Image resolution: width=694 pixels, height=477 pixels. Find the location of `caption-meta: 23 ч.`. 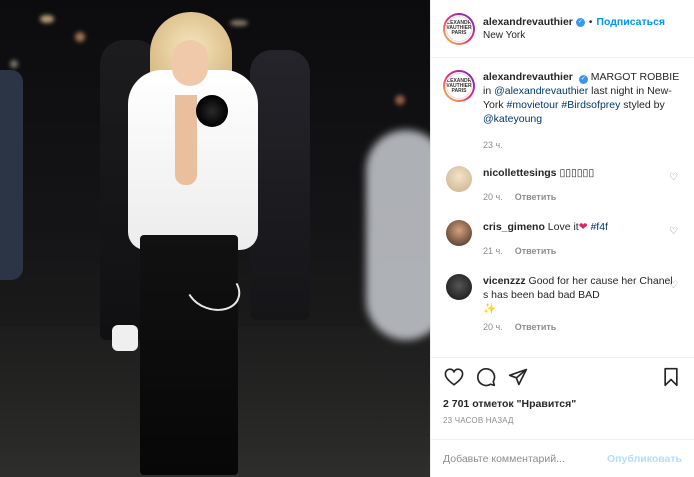

caption-meta: 23 ч. is located at coordinates (582, 145).